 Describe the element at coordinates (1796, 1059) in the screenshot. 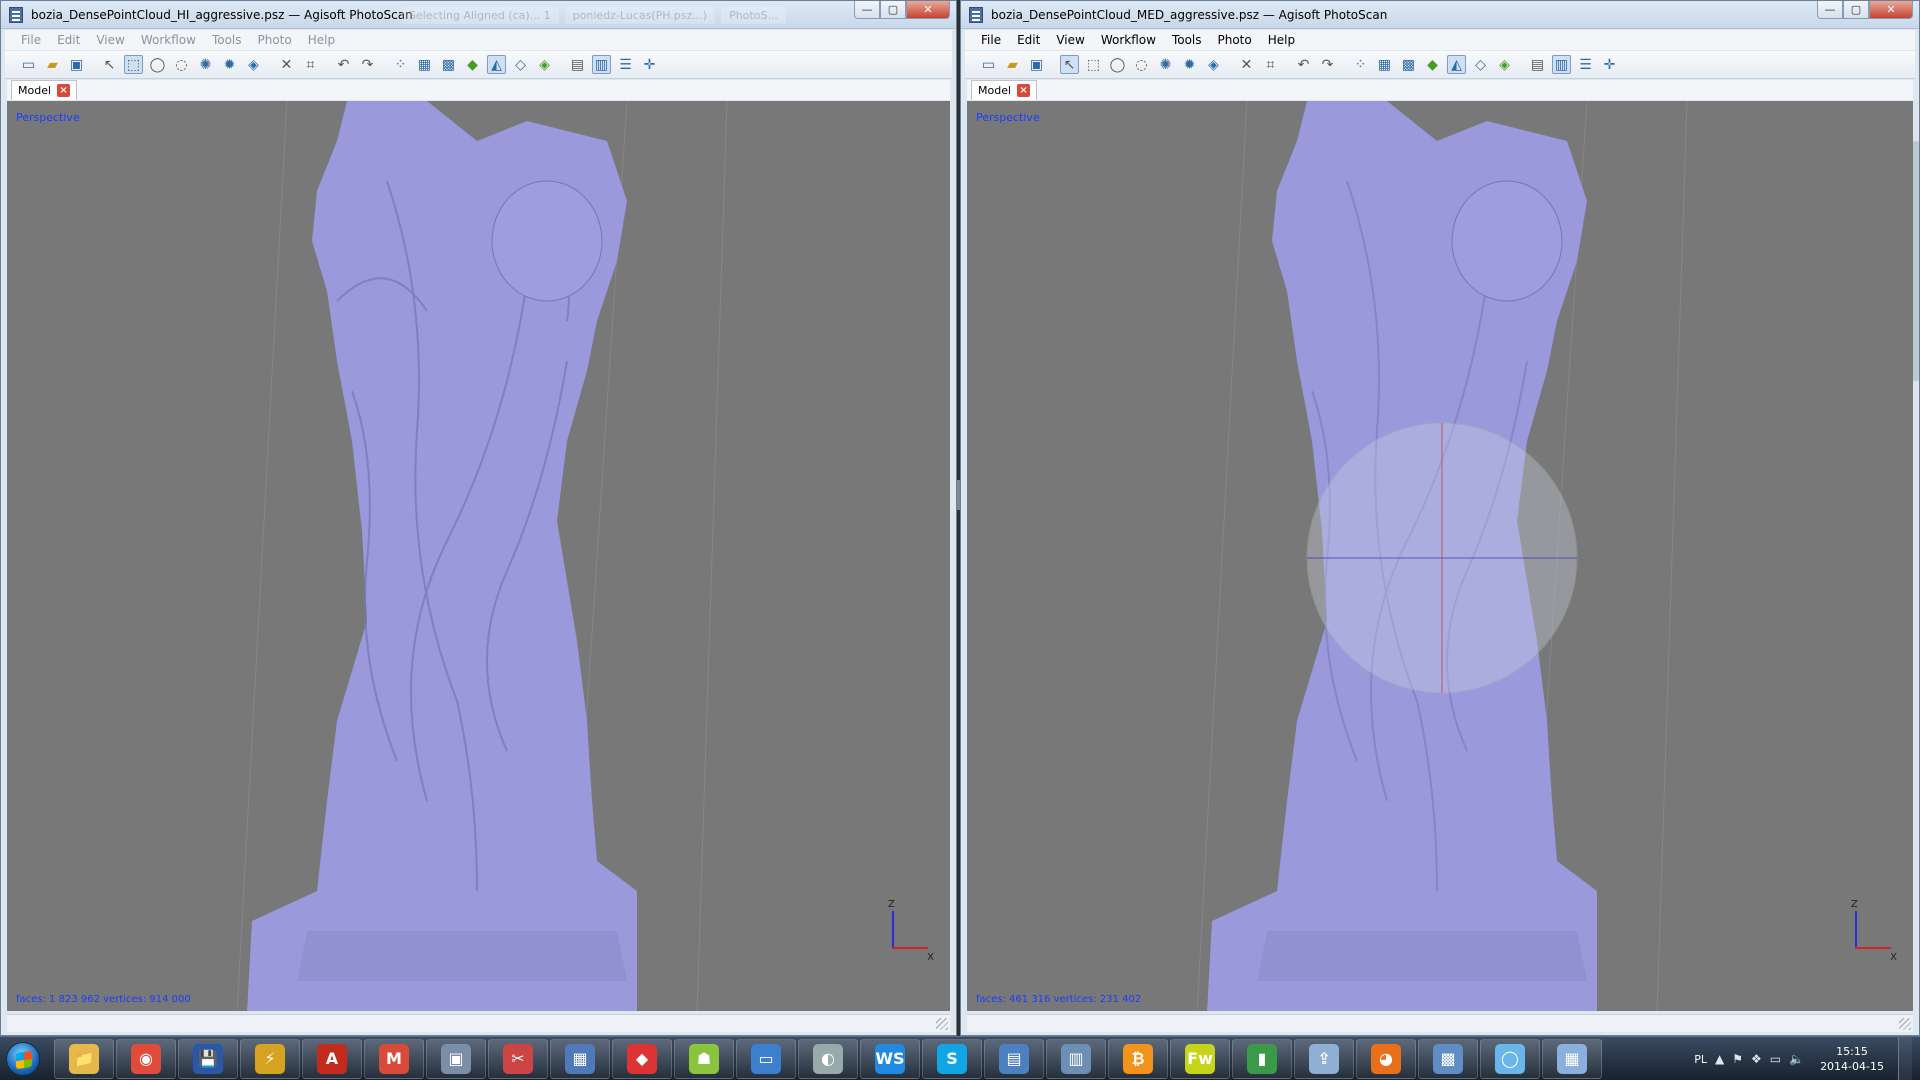

I see `volume-icon: 🔈` at that location.